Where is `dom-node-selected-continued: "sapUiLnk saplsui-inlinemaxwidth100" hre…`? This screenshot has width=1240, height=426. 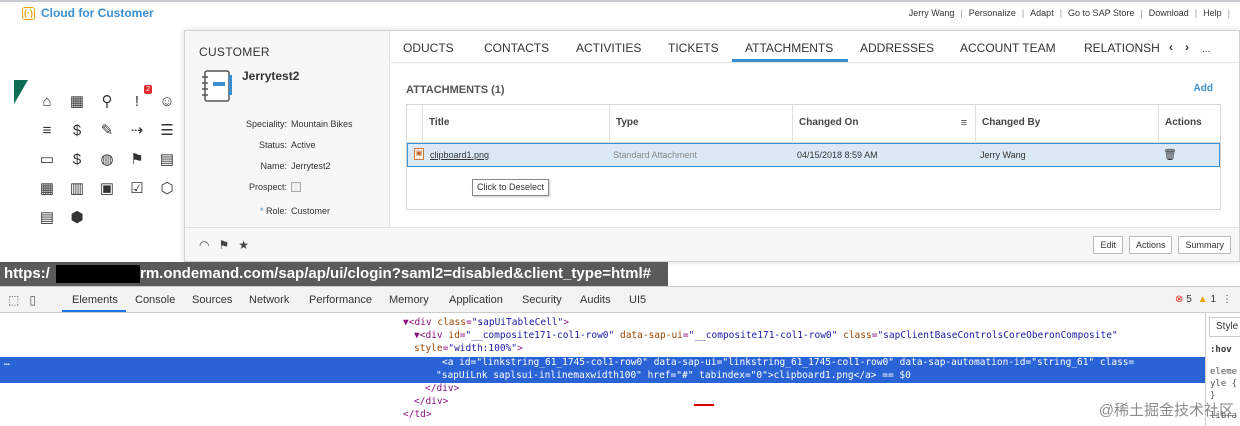
dom-node-selected-continued: "sapUiLnk saplsui-inlinemaxwidth100" hre… is located at coordinates (602, 376).